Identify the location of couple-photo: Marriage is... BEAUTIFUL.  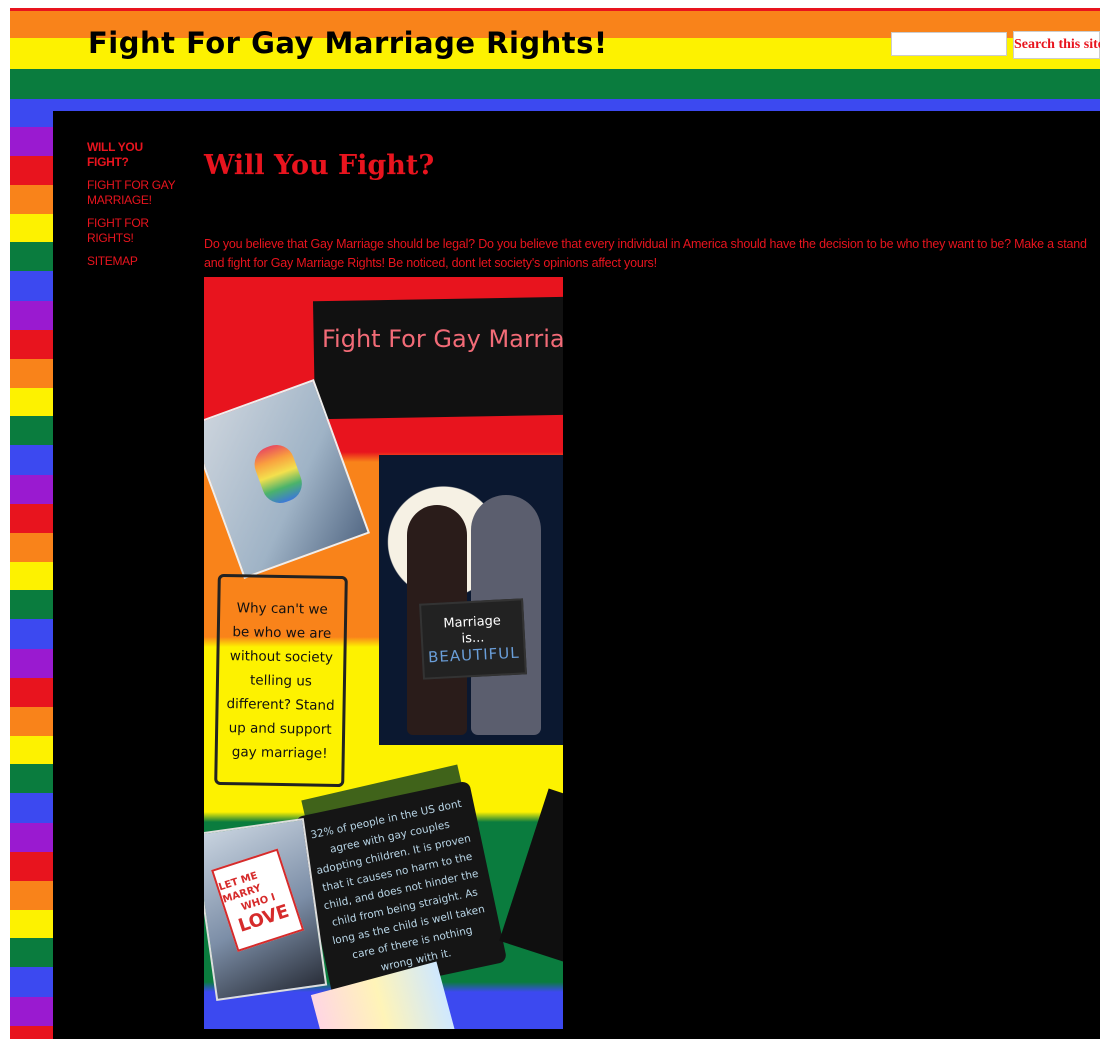
(471, 600).